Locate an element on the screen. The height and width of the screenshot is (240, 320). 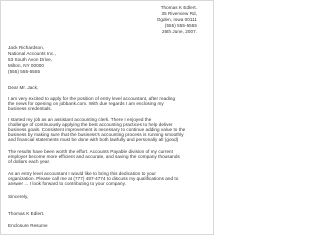
paragraph-line: business credentials. is located at coordinates (30, 108).